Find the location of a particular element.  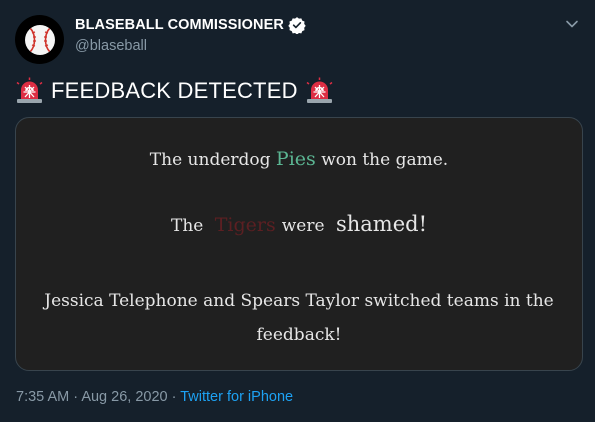

baseball-icon is located at coordinates (39, 39).